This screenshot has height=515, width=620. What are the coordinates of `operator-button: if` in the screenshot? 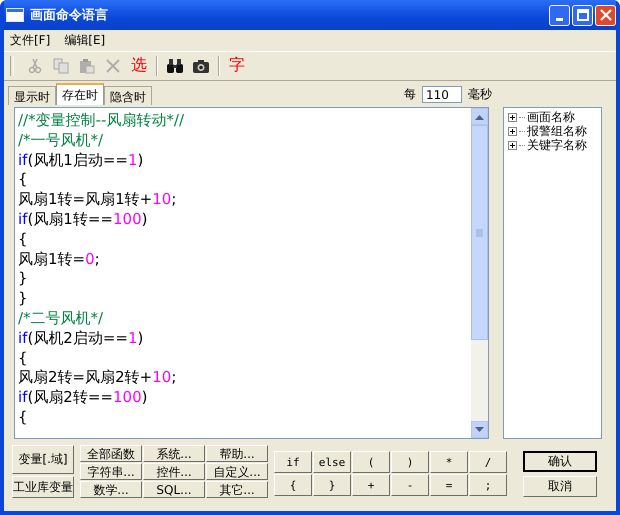 It's located at (293, 462).